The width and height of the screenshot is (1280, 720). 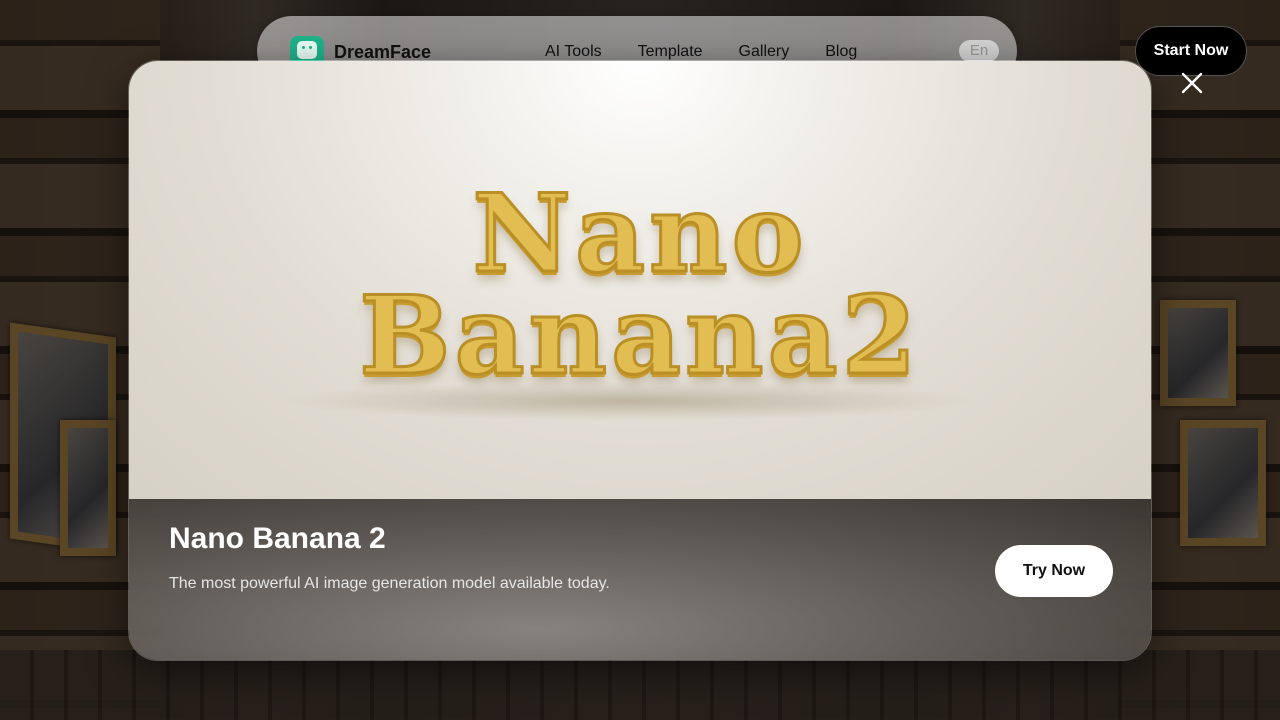 I want to click on nav-template: Template, so click(x=670, y=52).